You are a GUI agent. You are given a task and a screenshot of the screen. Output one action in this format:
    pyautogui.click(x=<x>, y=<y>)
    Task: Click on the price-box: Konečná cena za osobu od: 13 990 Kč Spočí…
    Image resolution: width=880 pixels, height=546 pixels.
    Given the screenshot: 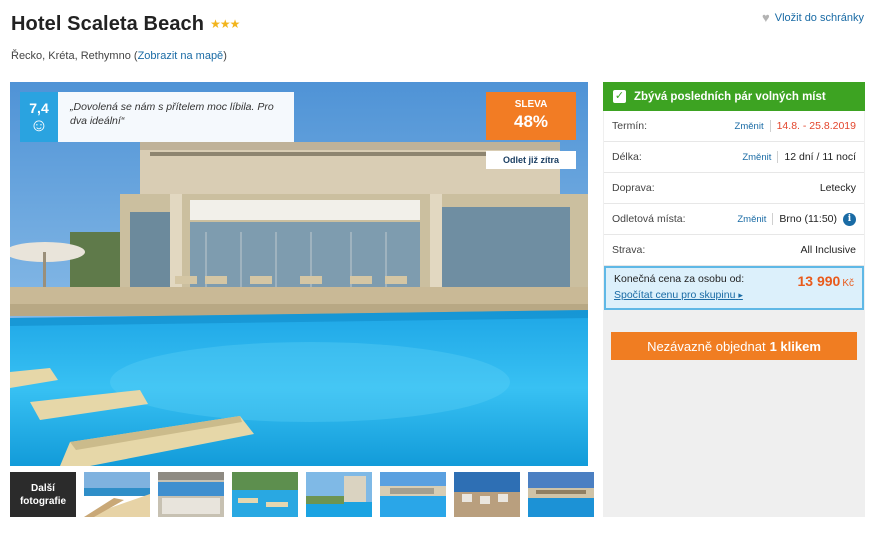 What is the action you would take?
    pyautogui.click(x=734, y=288)
    